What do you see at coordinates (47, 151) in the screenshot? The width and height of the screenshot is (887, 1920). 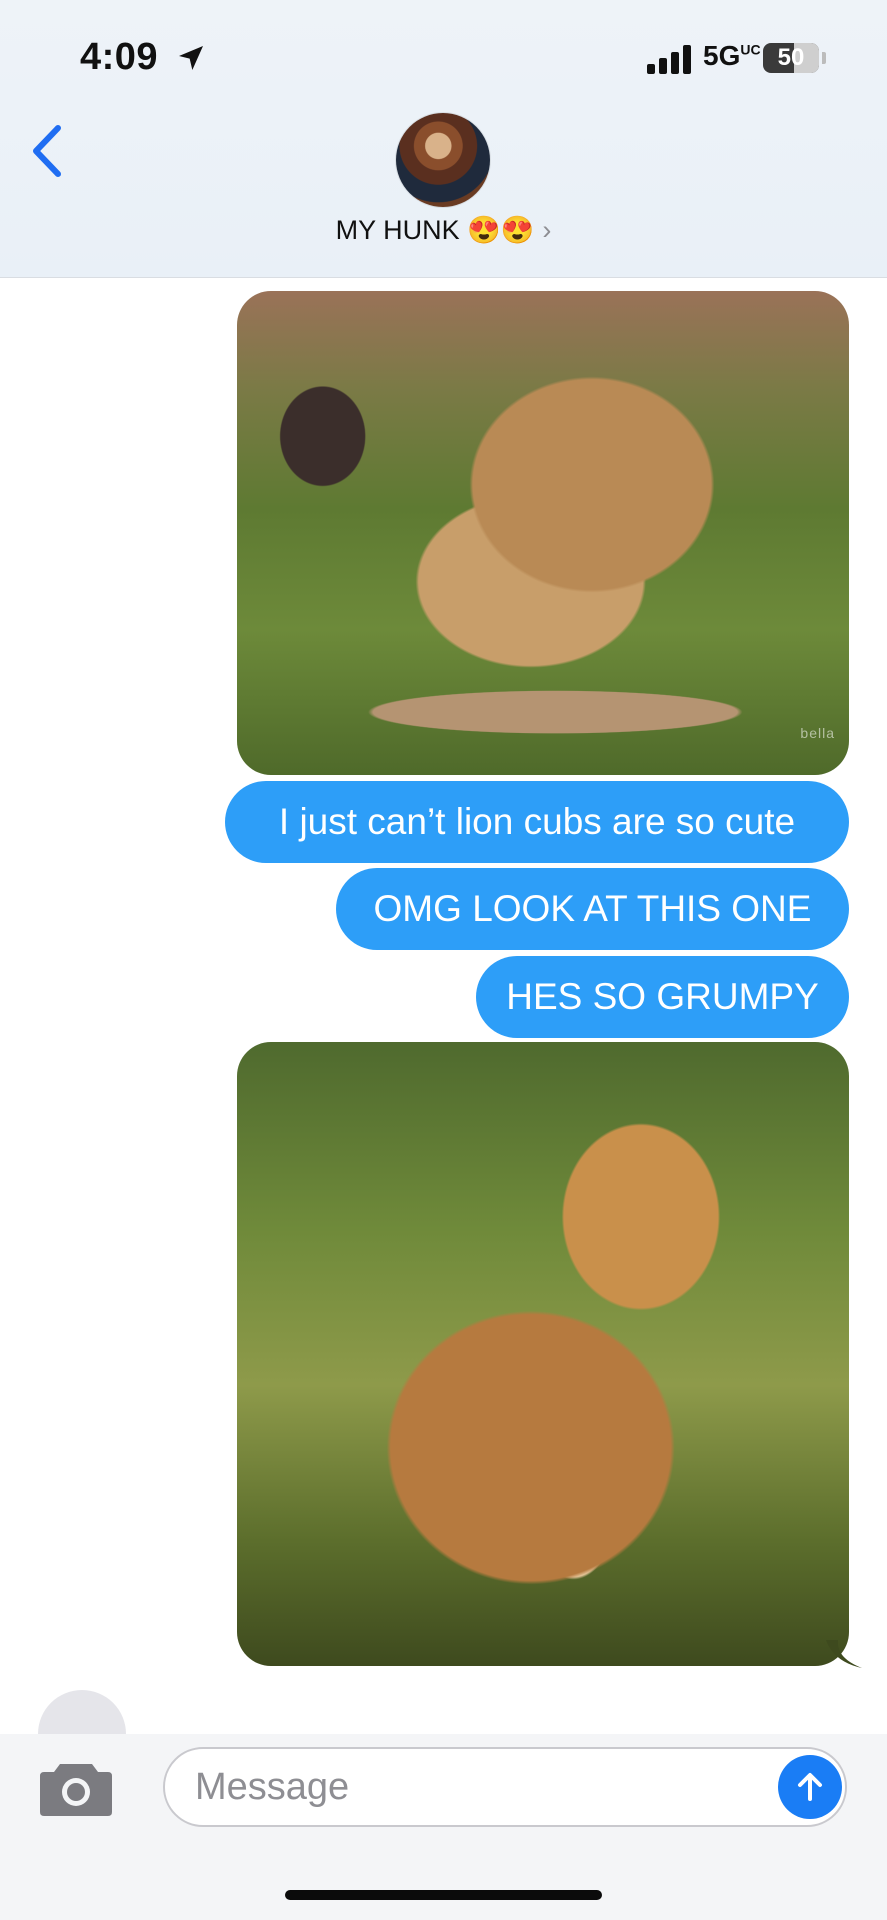 I see `back-button` at bounding box center [47, 151].